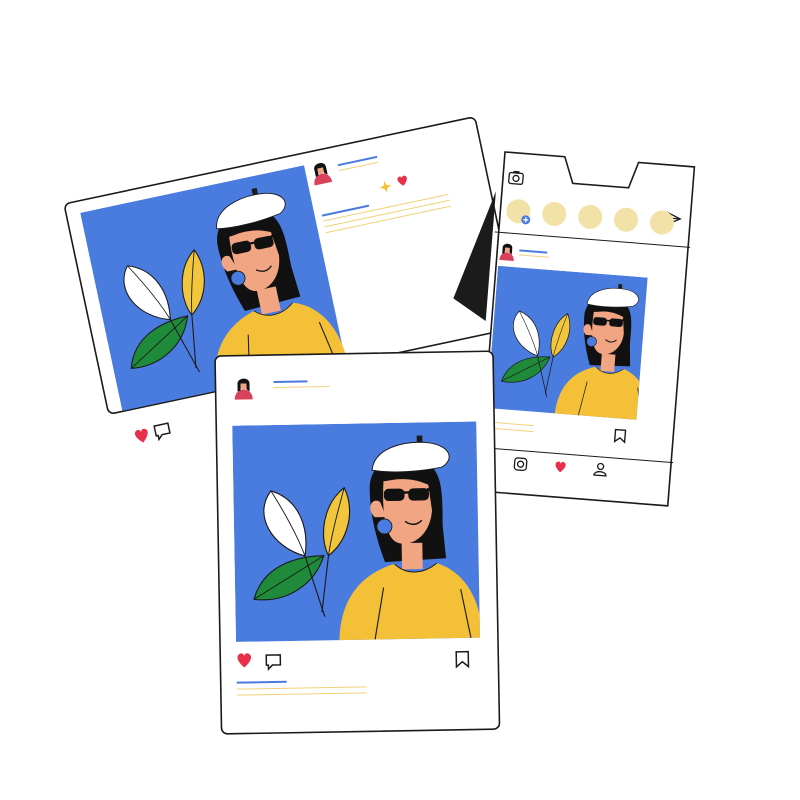 The image size is (800, 800). I want to click on heart-icon, so click(142, 435).